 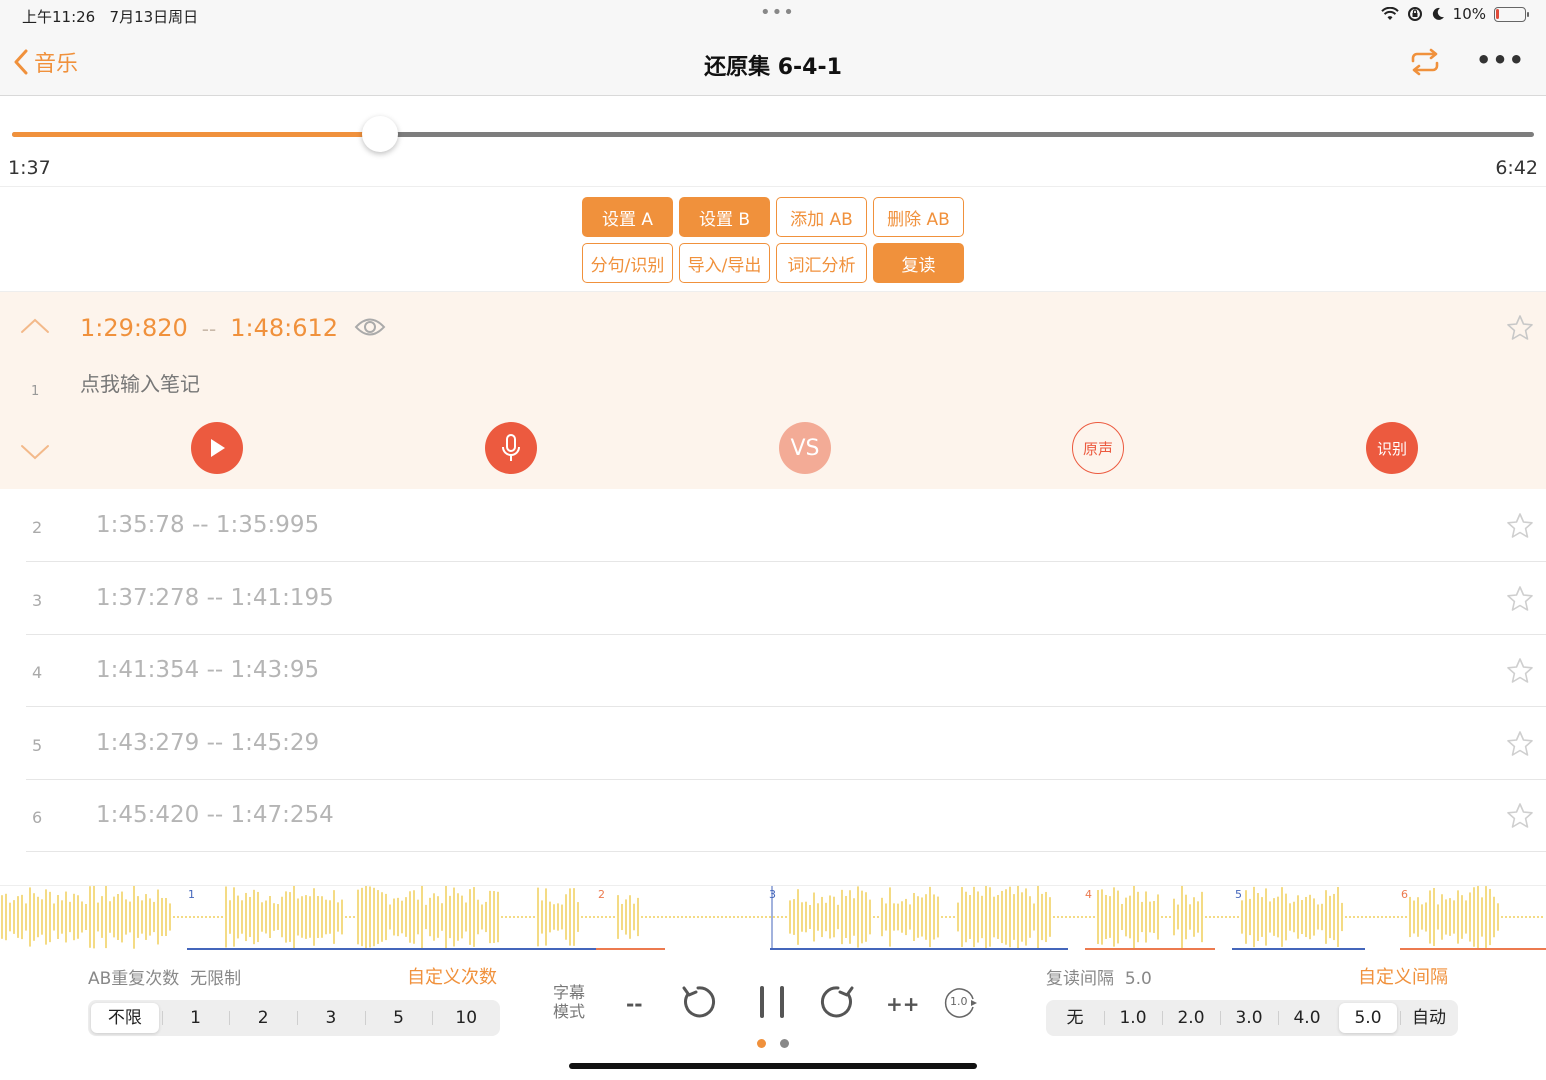 I want to click on segment-number: 2, so click(x=37, y=527).